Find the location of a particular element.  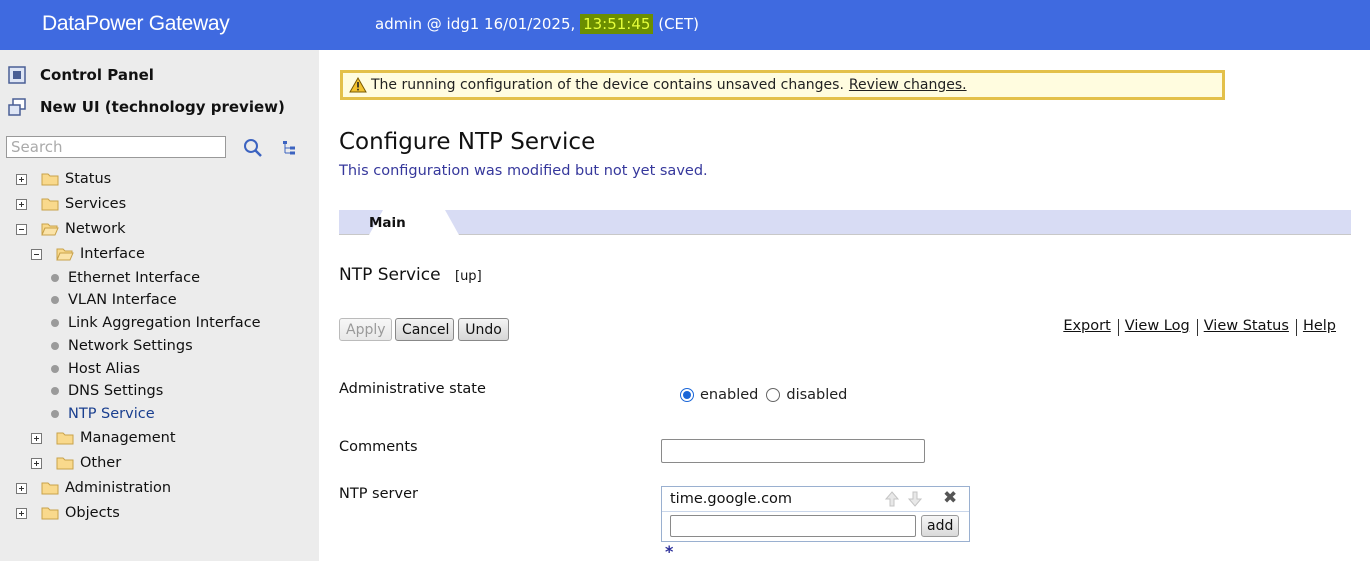

tree-label-interface: Interface is located at coordinates (112, 254).